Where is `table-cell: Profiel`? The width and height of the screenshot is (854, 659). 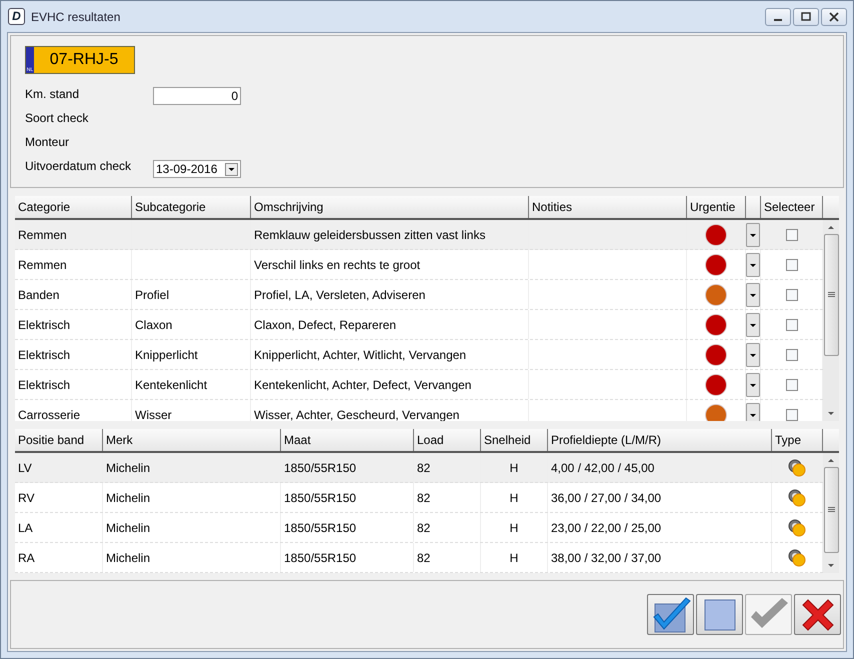 table-cell: Profiel is located at coordinates (191, 294).